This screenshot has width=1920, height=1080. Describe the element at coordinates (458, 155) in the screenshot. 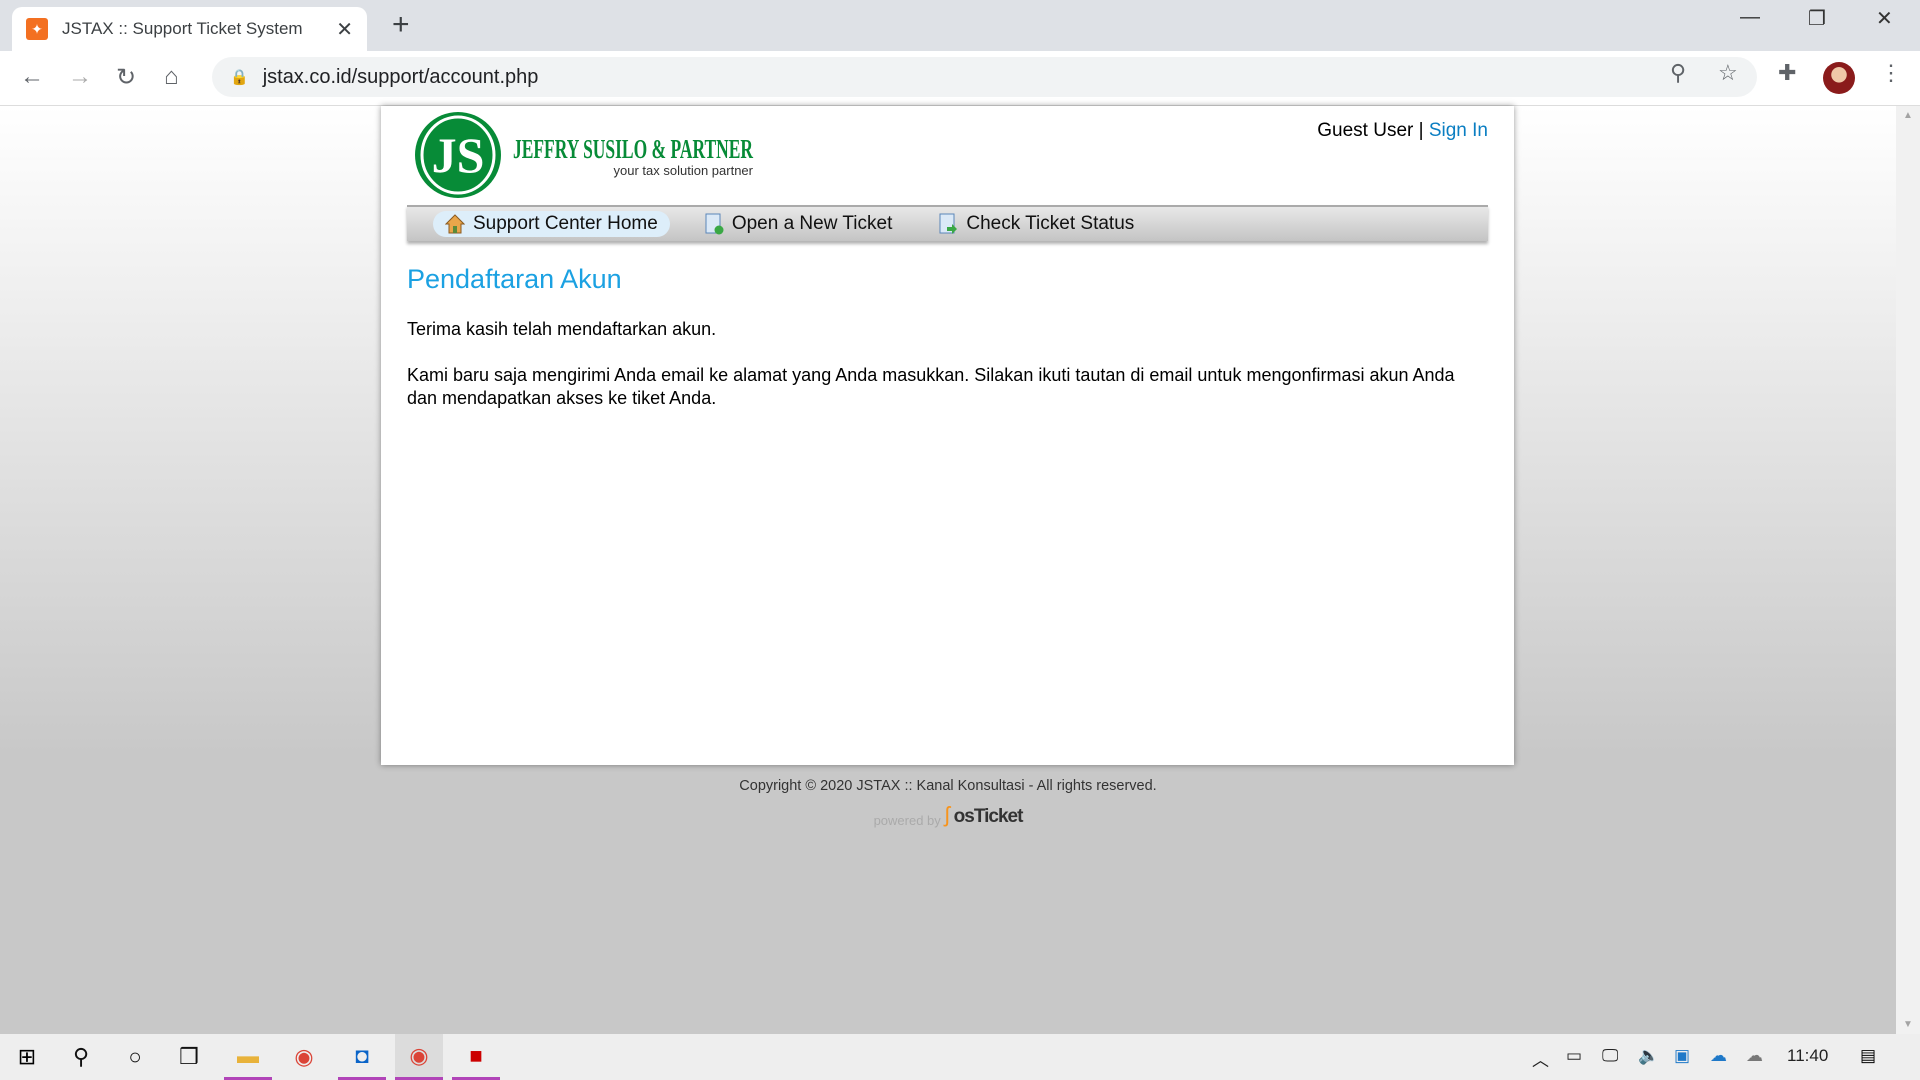

I see `svg-text: JS` at that location.